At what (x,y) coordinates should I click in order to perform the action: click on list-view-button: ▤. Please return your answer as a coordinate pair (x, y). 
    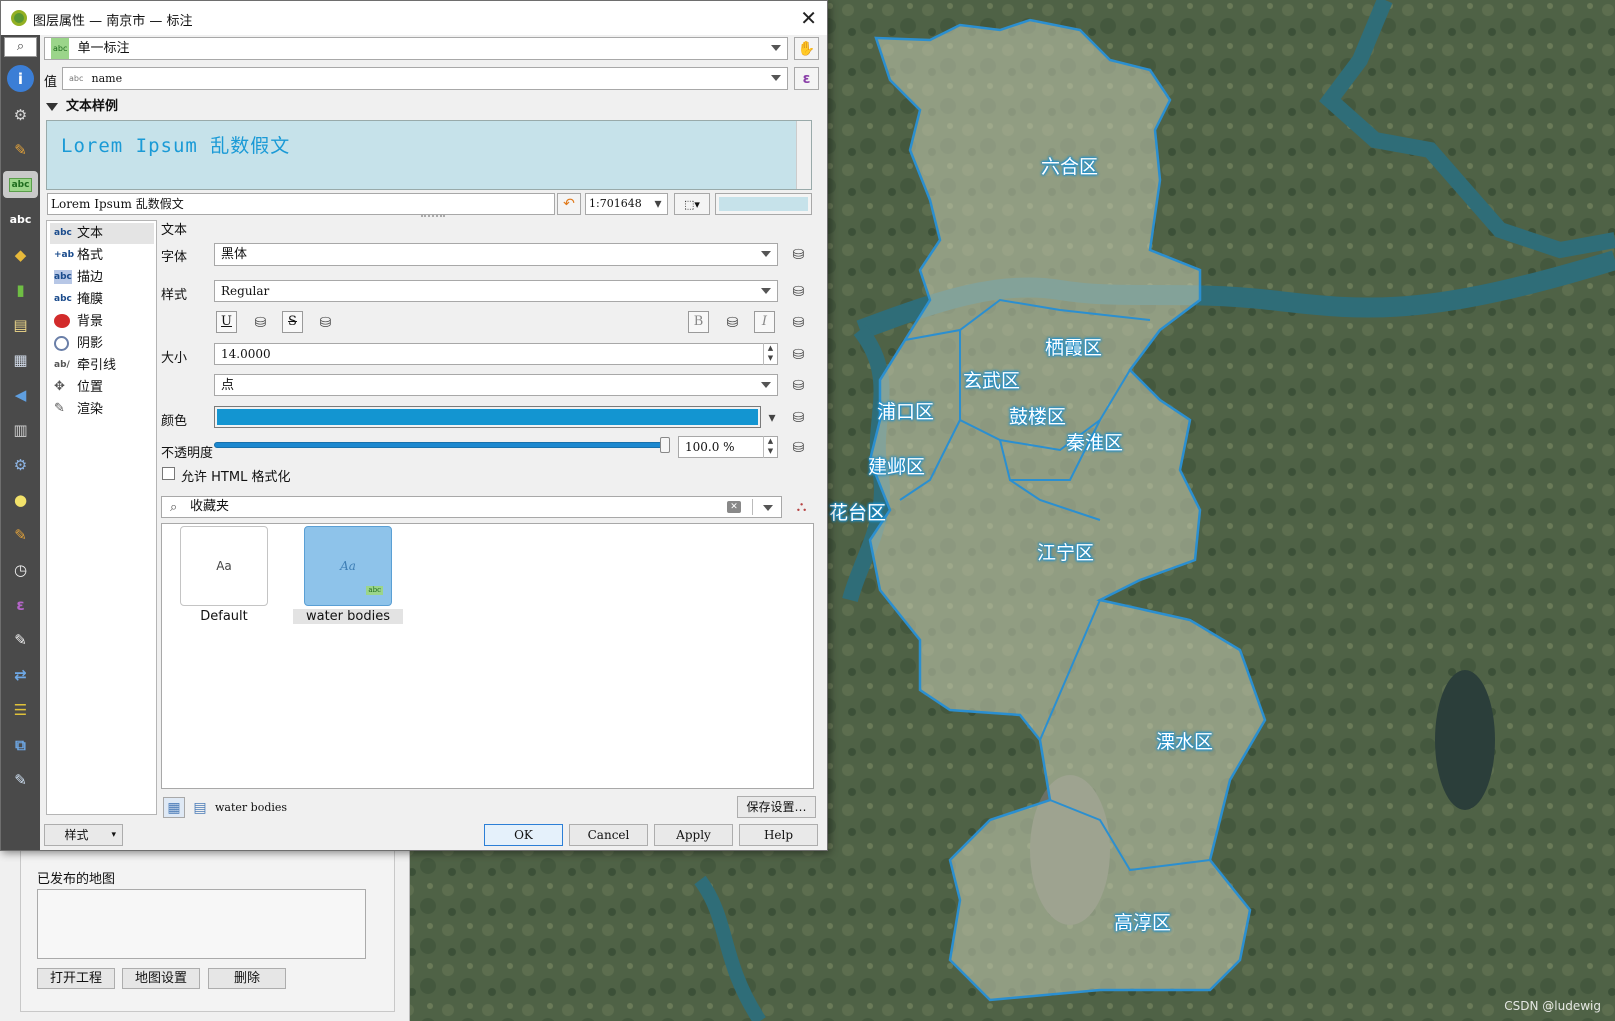
    Looking at the image, I should click on (200, 807).